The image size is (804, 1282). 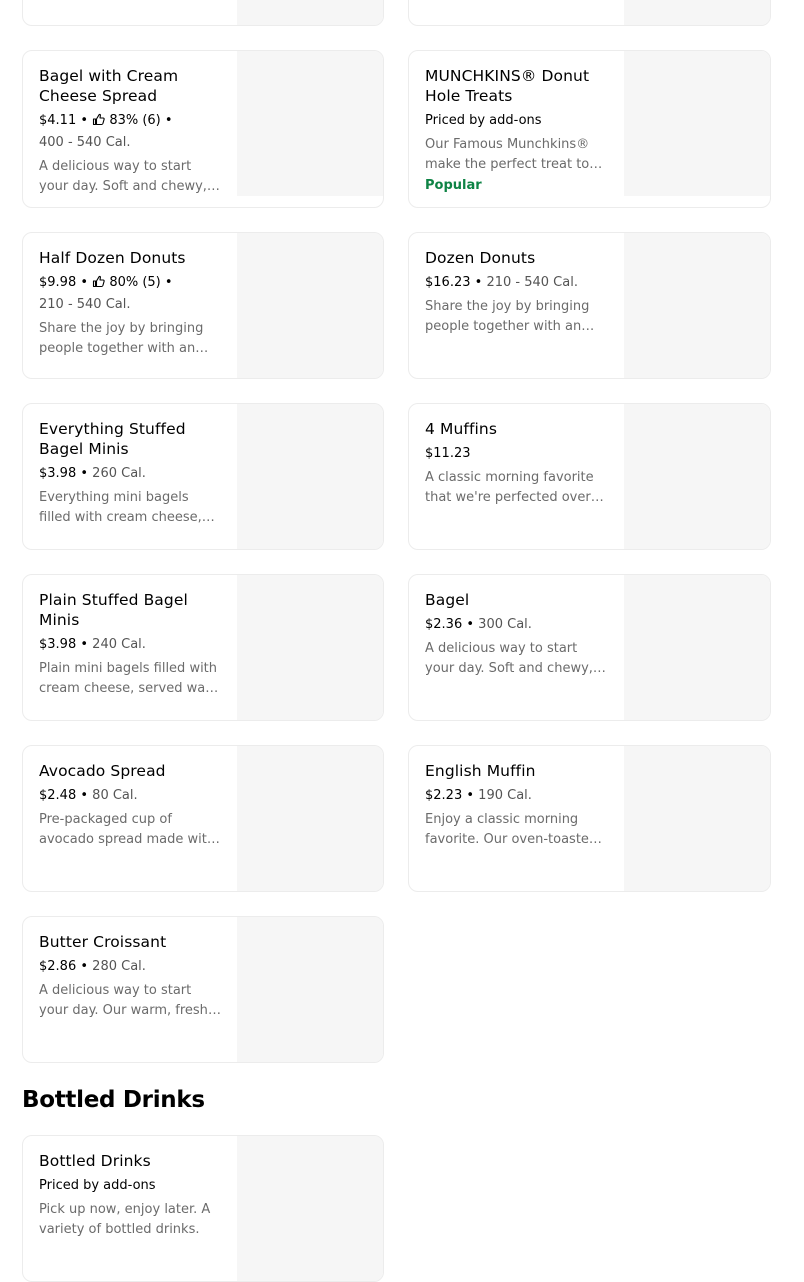 I want to click on popular-badge: Popular, so click(x=453, y=185).